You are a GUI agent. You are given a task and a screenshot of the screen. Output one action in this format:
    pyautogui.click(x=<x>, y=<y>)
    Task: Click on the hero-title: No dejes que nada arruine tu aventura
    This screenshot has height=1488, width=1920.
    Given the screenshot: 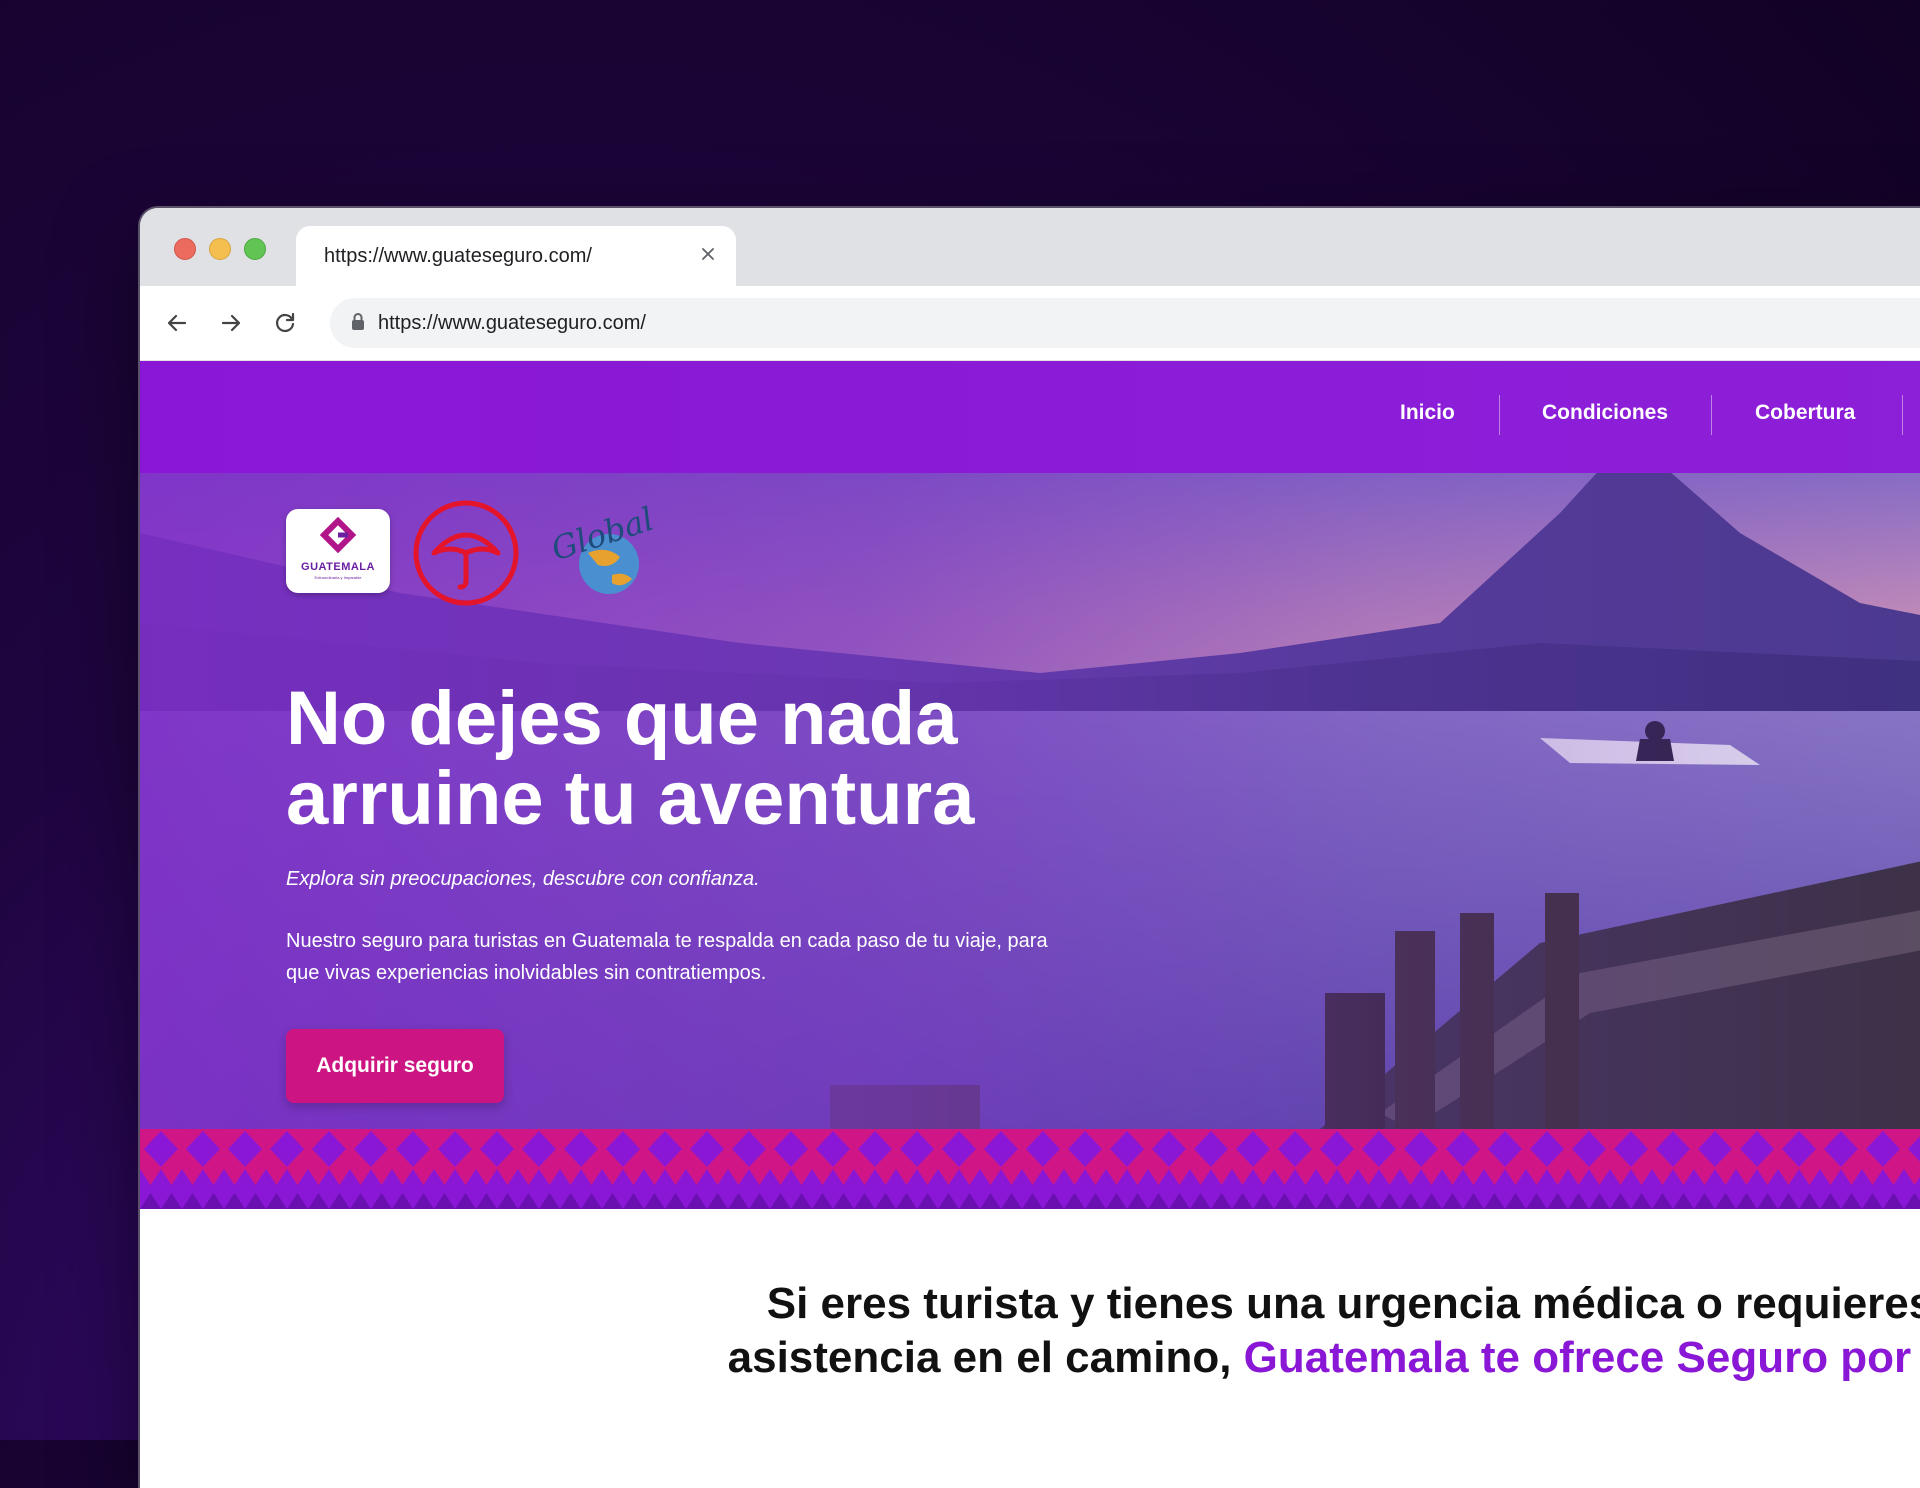 What is the action you would take?
    pyautogui.click(x=736, y=759)
    